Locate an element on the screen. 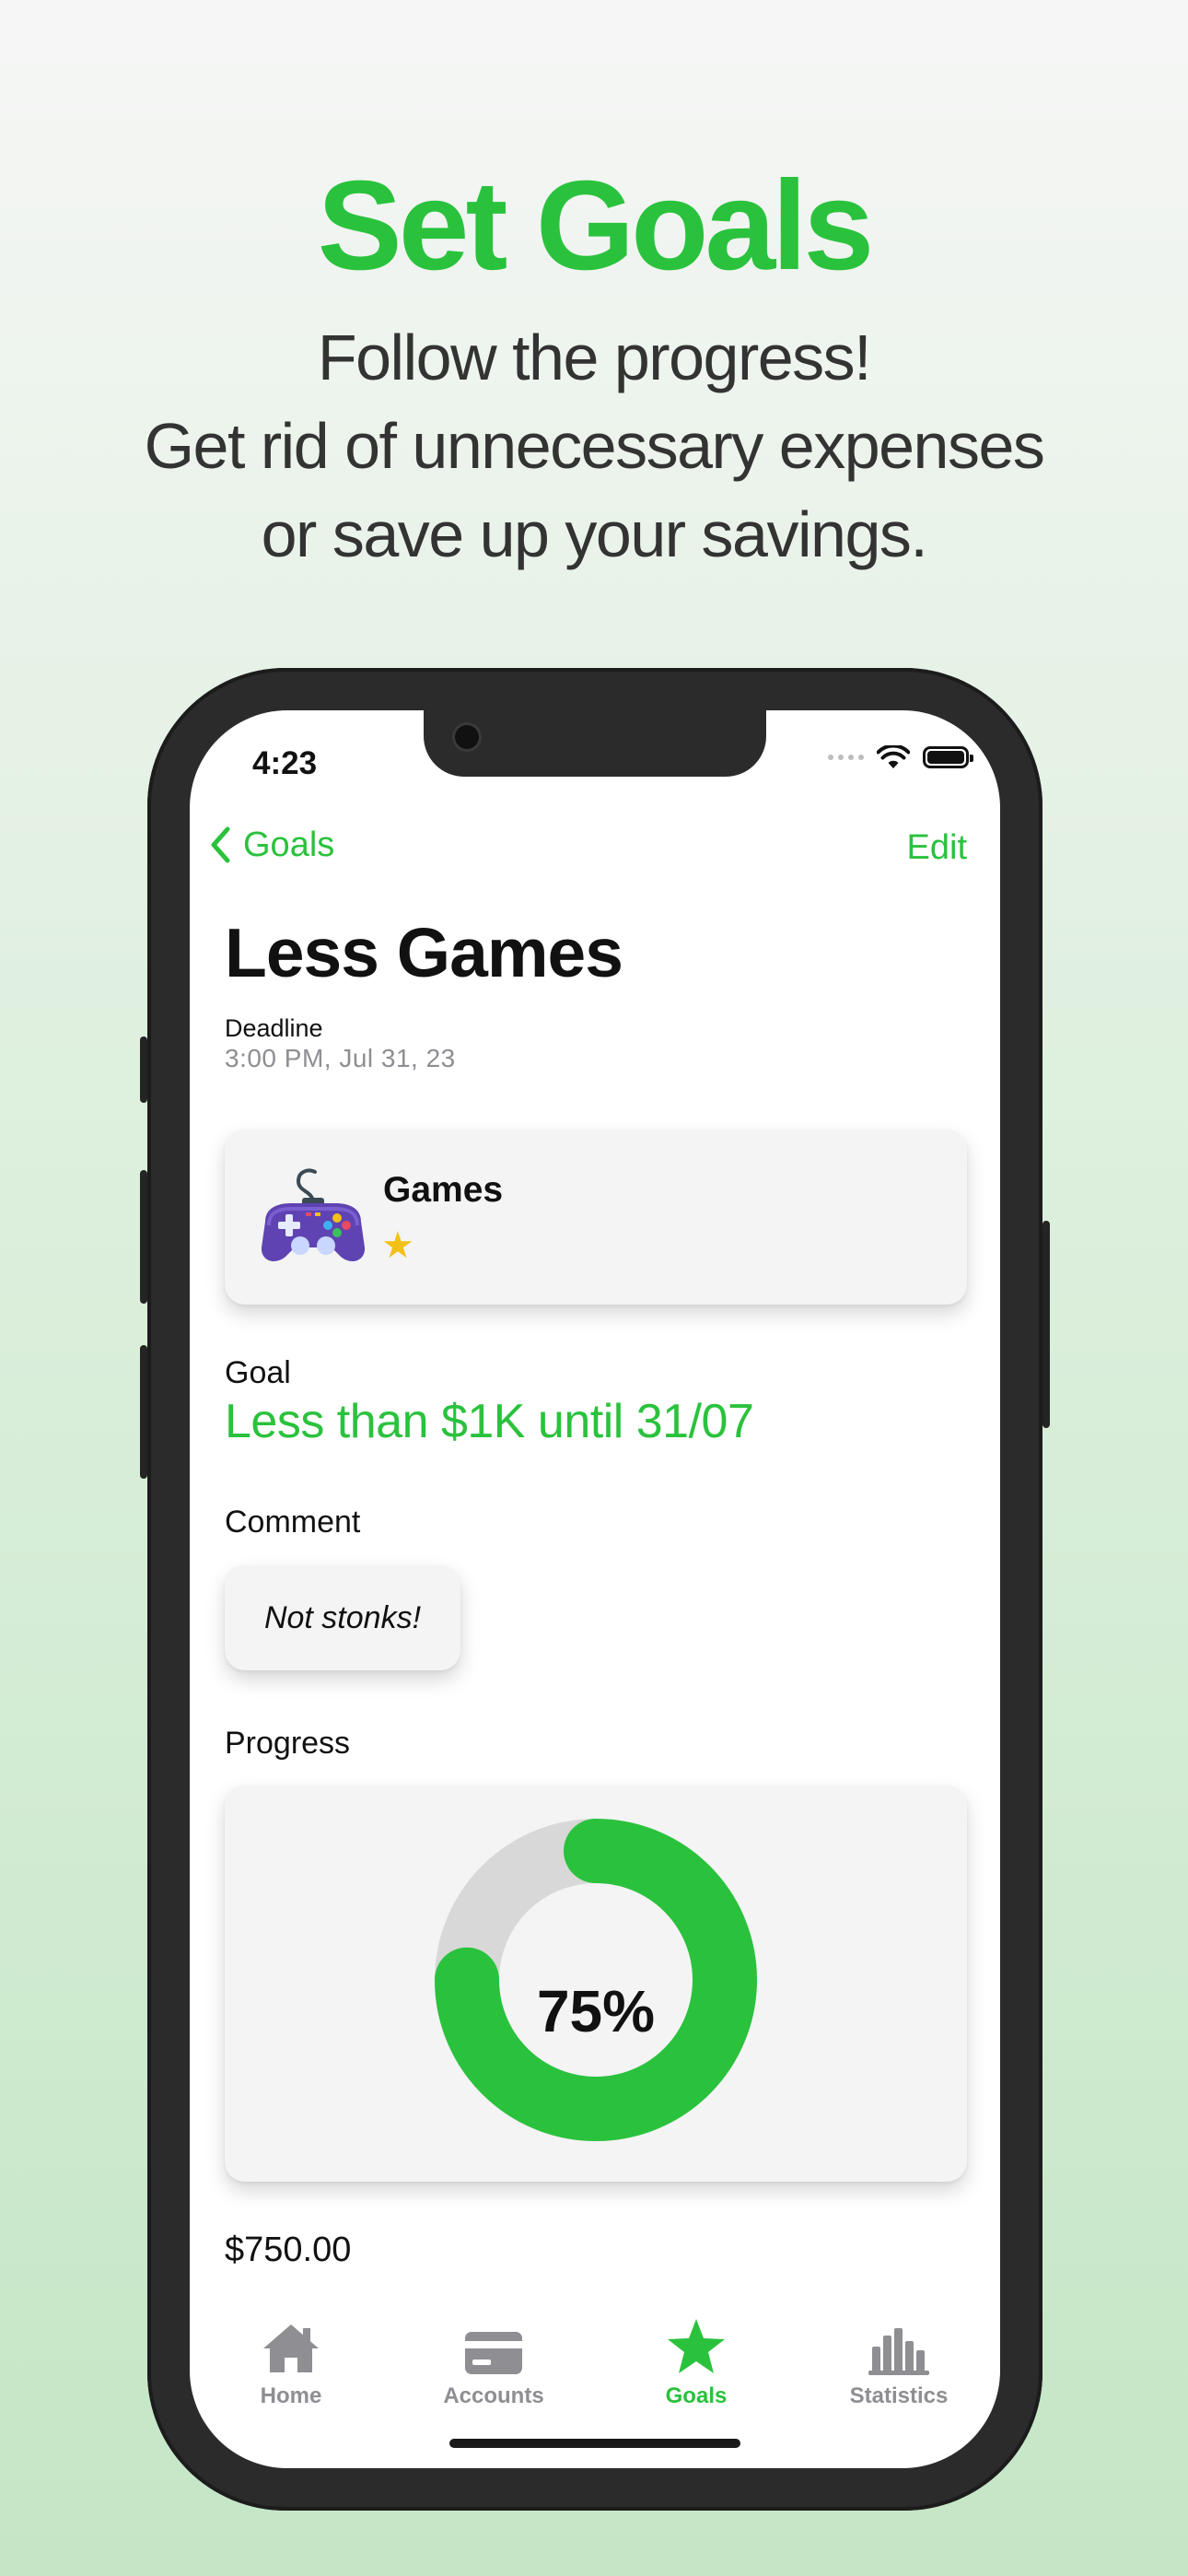 This screenshot has height=2576, width=1188. deadline-label: Deadline is located at coordinates (274, 1028).